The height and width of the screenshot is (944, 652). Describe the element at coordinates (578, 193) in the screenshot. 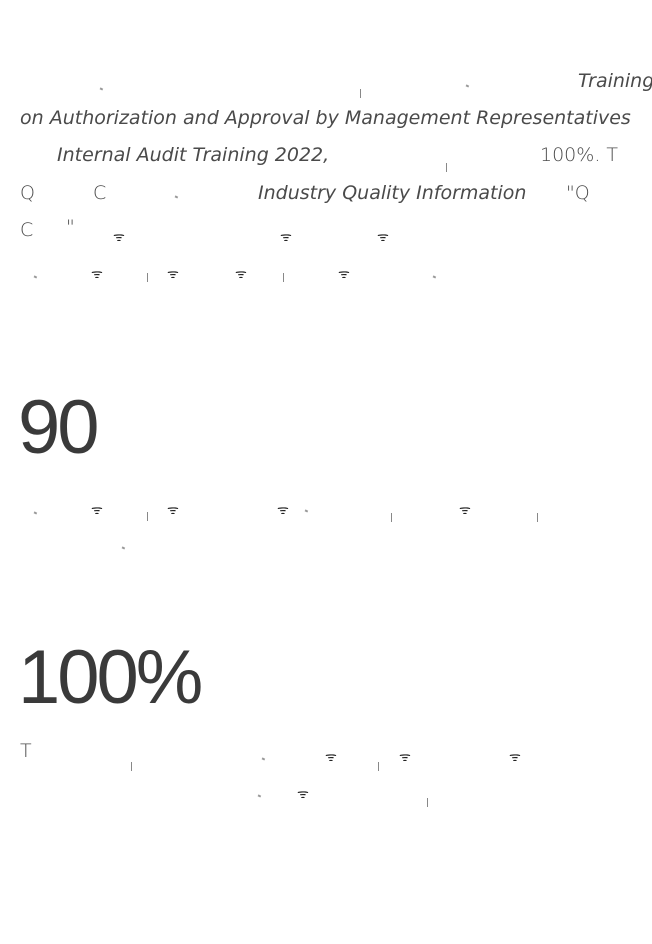

I see `quoted-q: "Q` at that location.